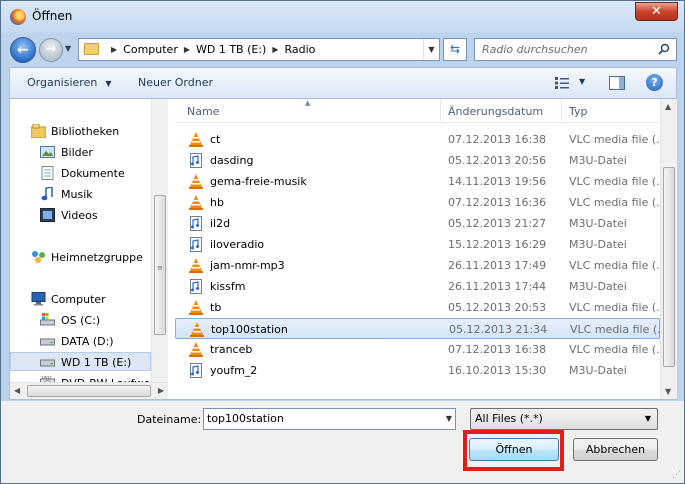  What do you see at coordinates (203, 111) in the screenshot?
I see `column-name: Name` at bounding box center [203, 111].